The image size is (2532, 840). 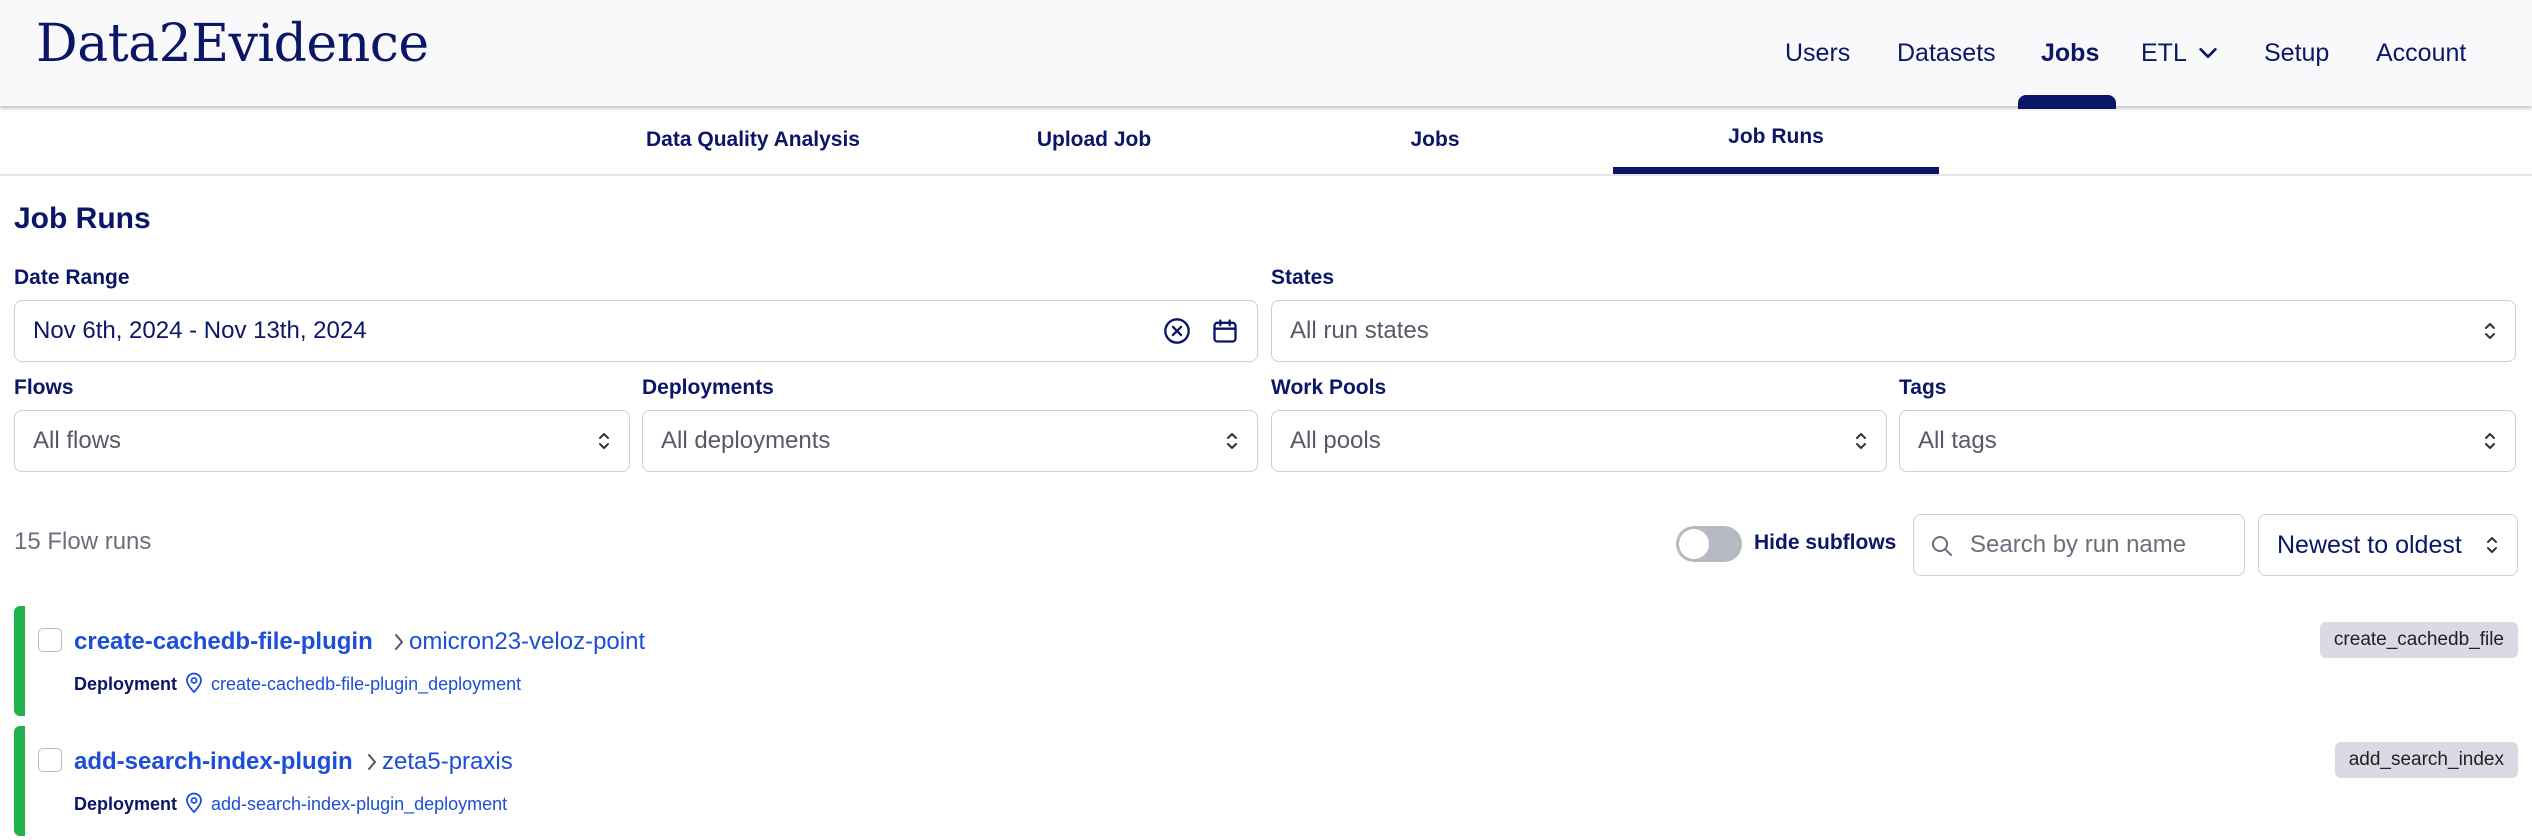 I want to click on calendar-icon, so click(x=1225, y=331).